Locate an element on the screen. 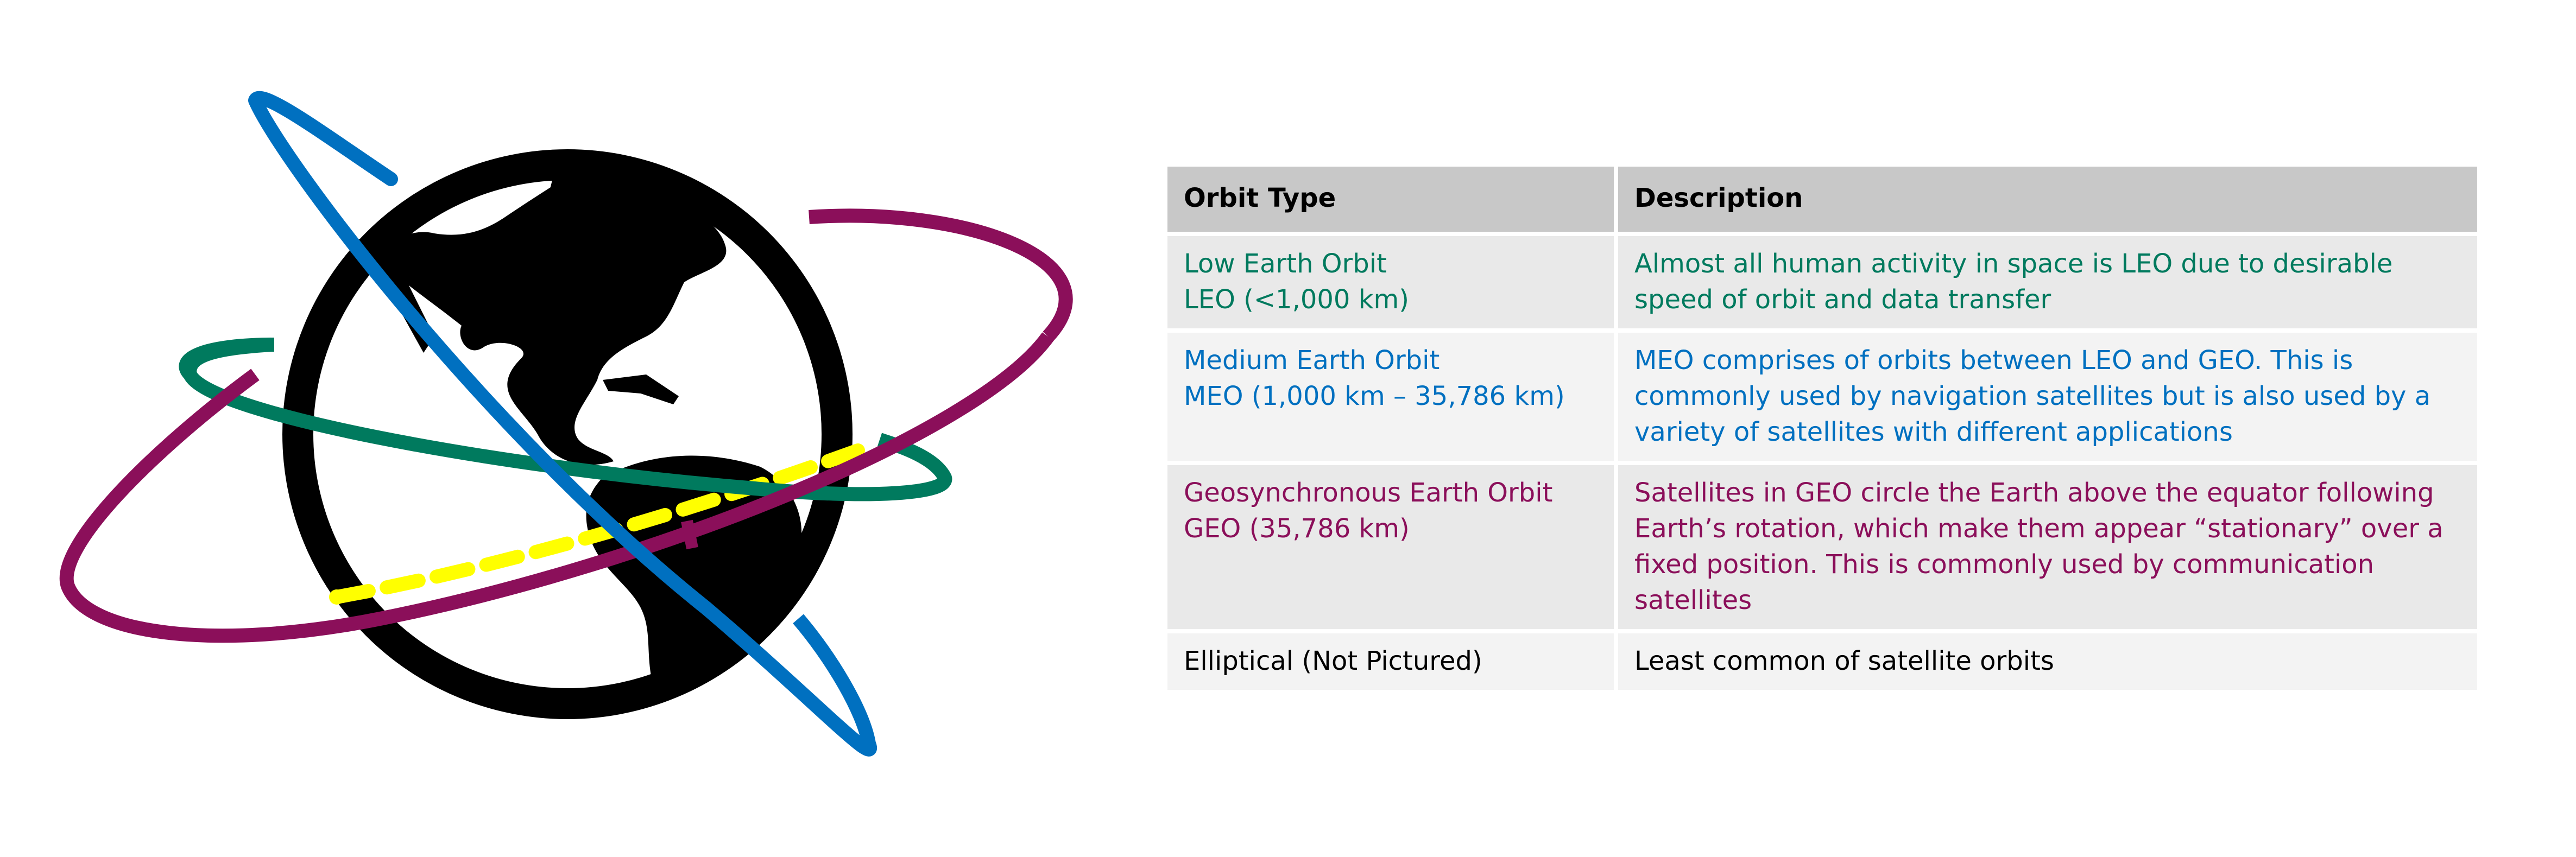 Image resolution: width=2576 pixels, height=857 pixels. geo-marker-tick is located at coordinates (690, 534).